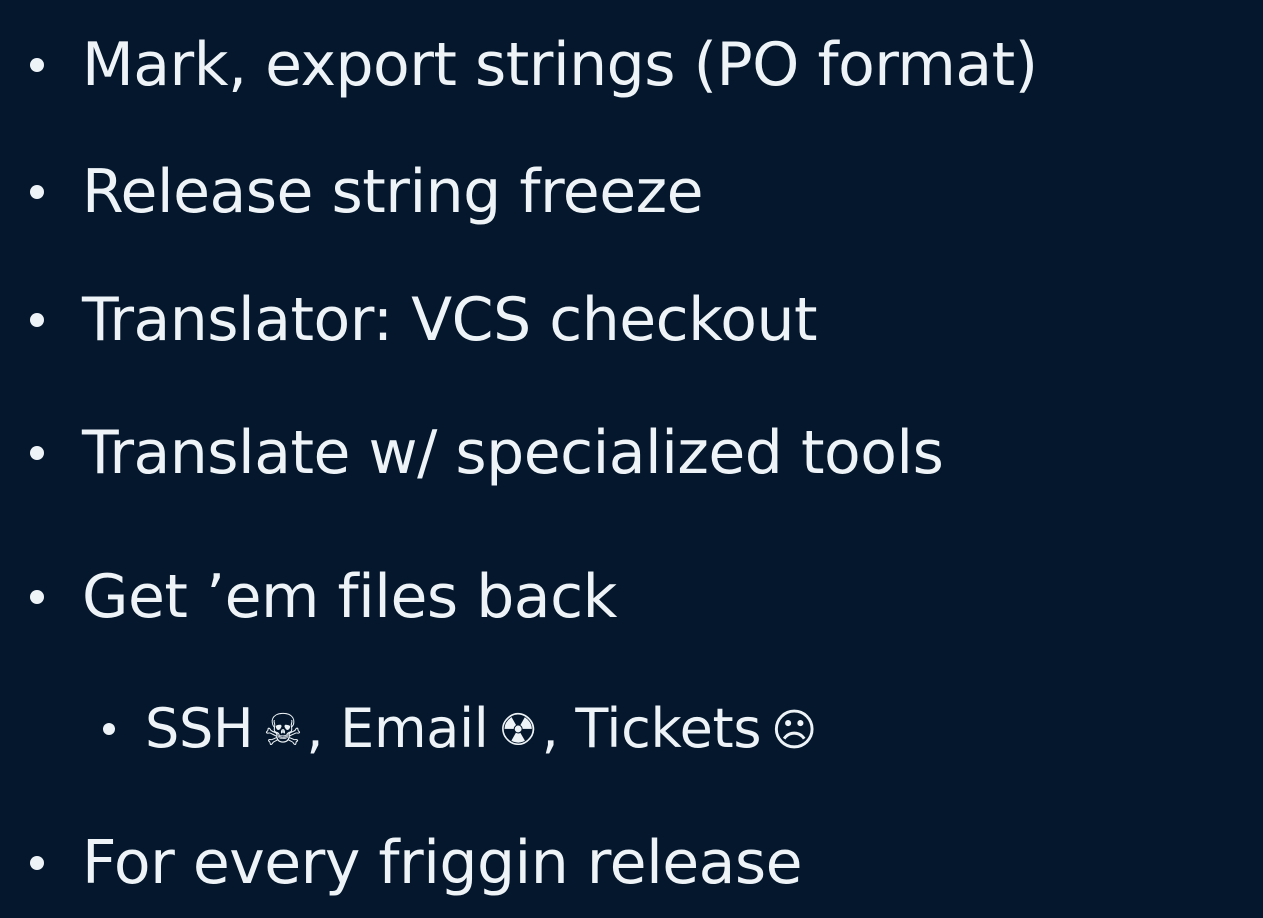  I want to click on bullet-text: Get ’em files back, so click(349, 597).